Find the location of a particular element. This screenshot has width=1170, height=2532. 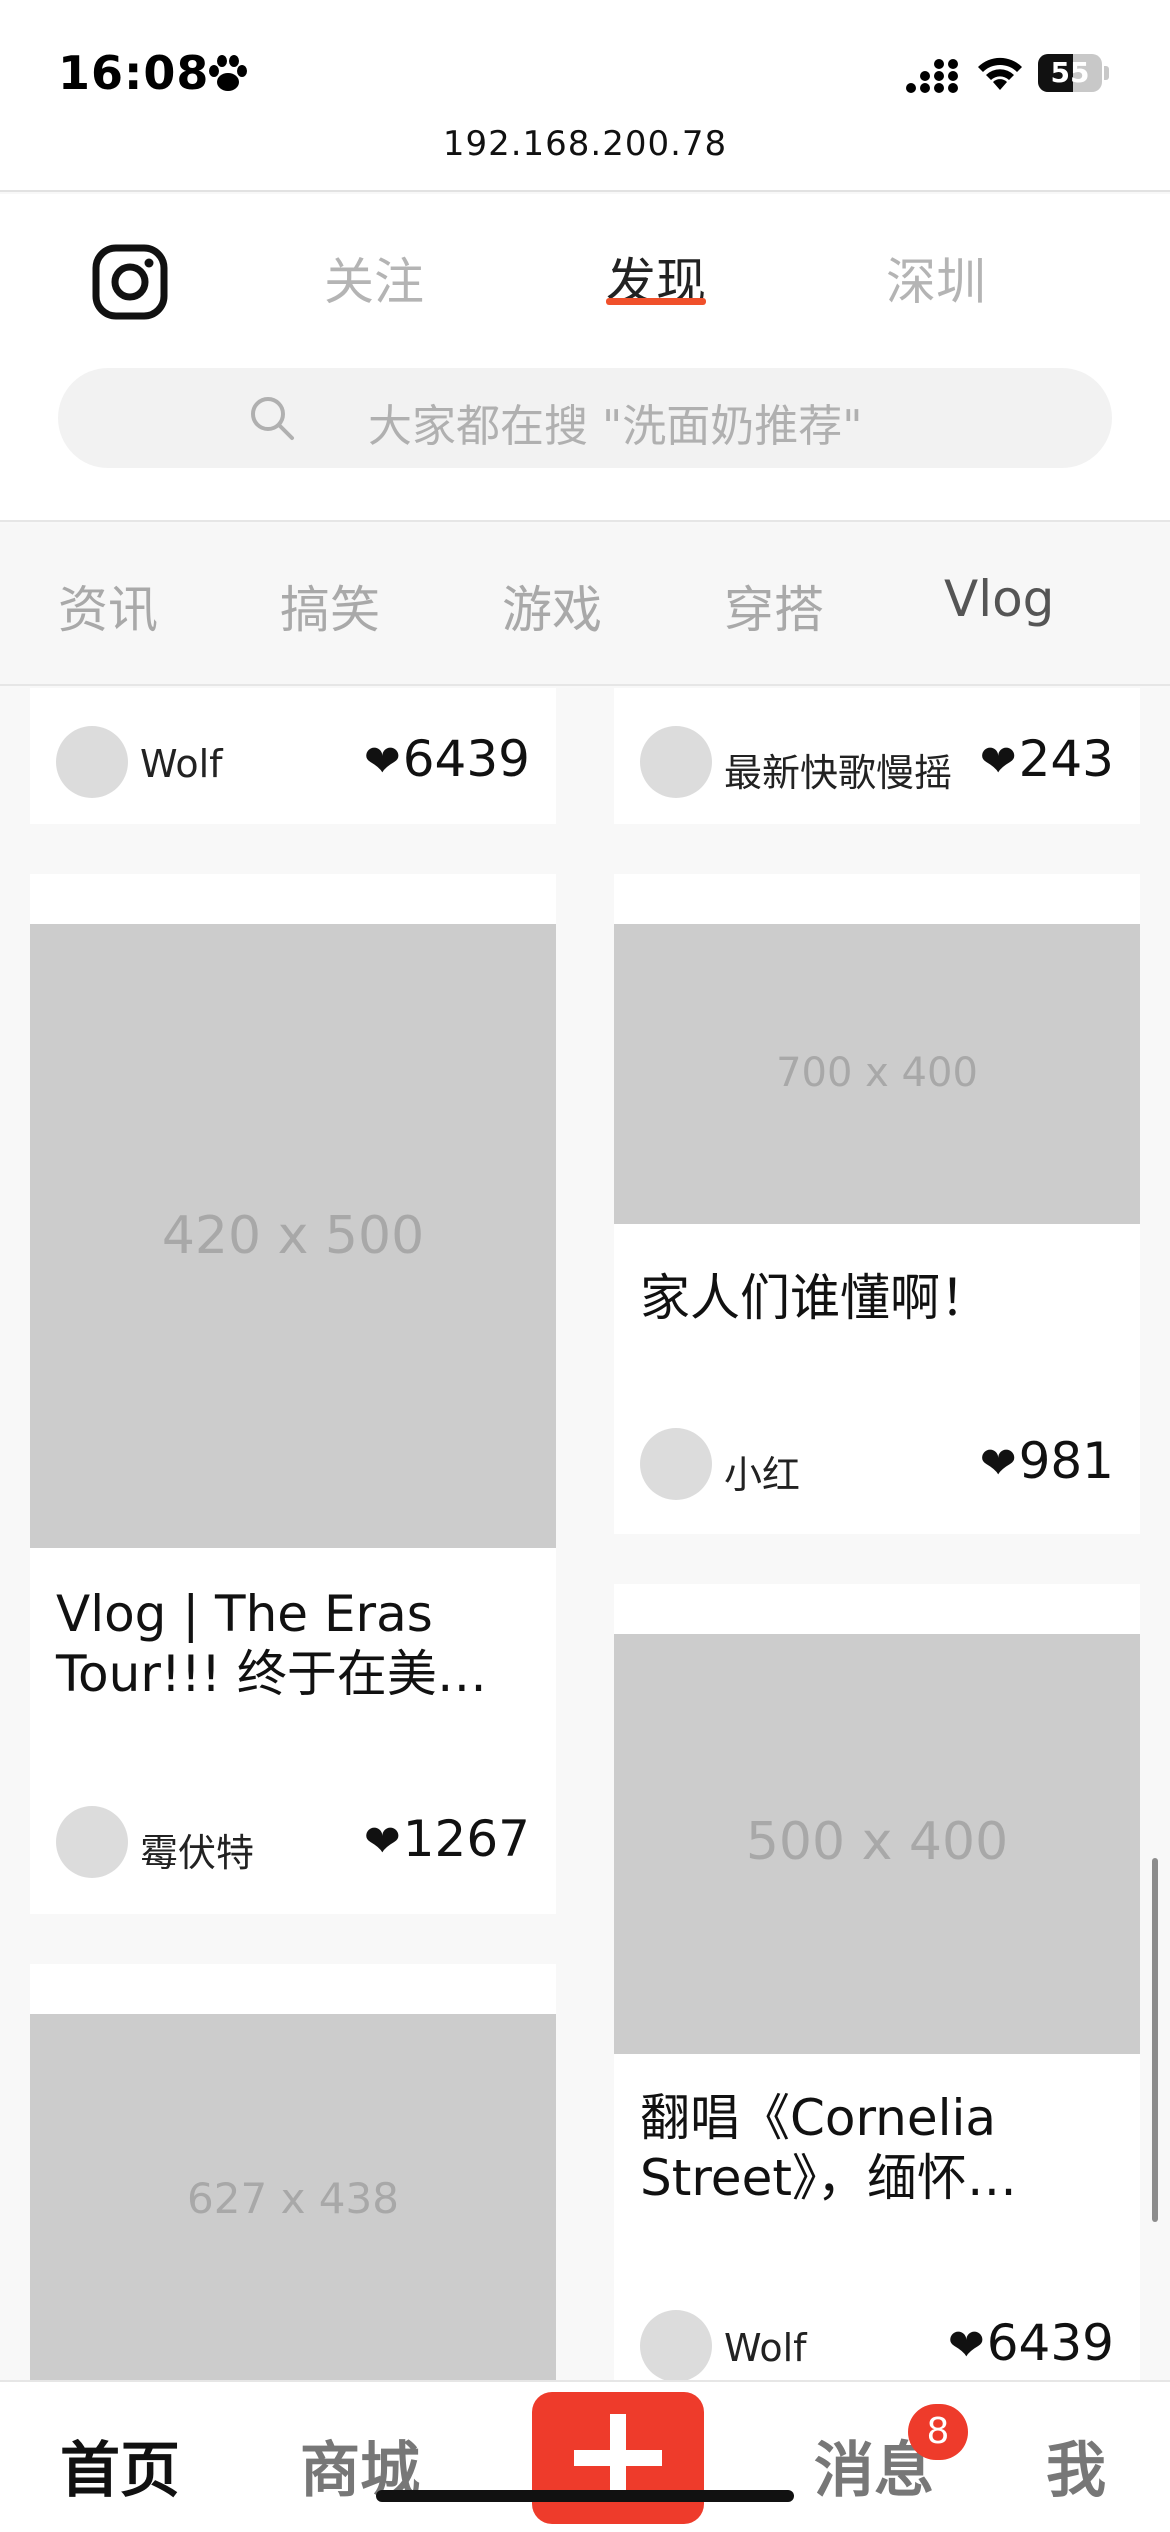

search-icon is located at coordinates (272, 418).